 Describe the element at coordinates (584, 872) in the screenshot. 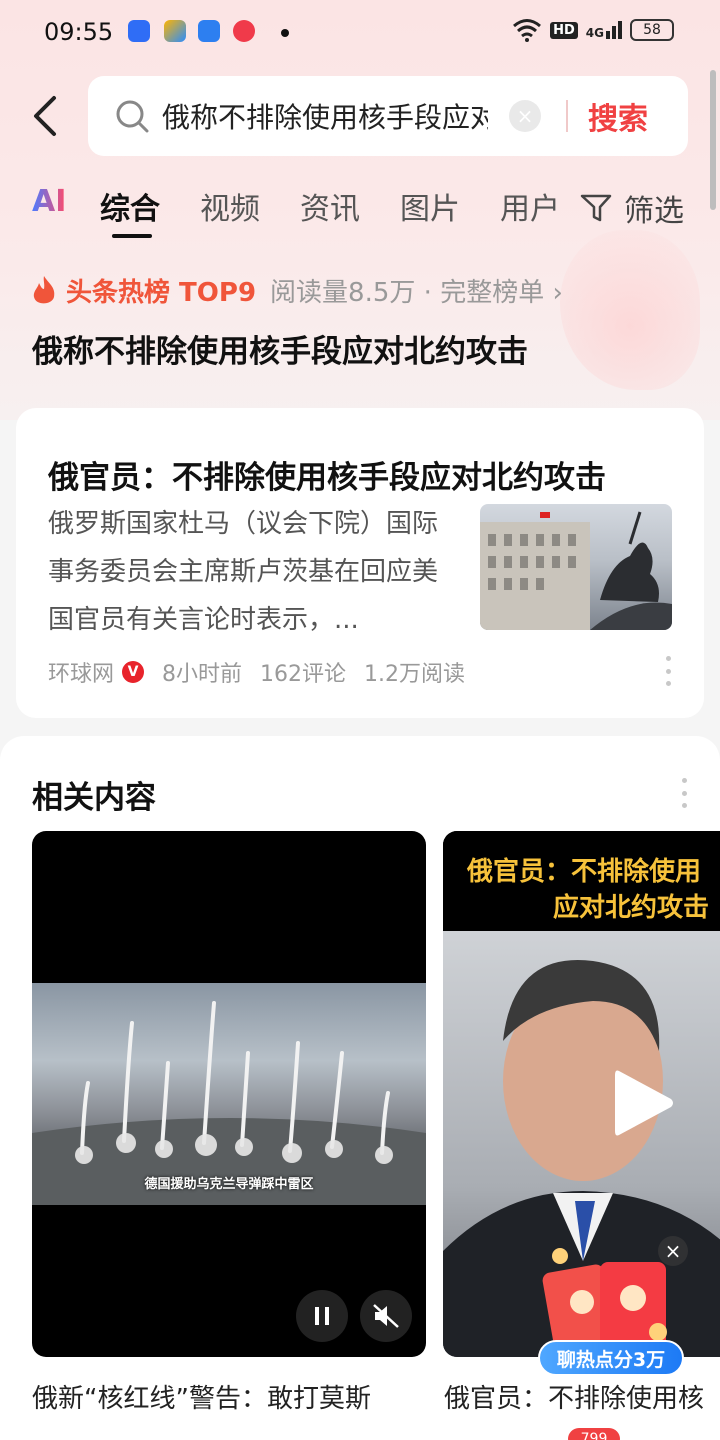

I see `video-headline-line1: 俄官员：不排除使用` at that location.